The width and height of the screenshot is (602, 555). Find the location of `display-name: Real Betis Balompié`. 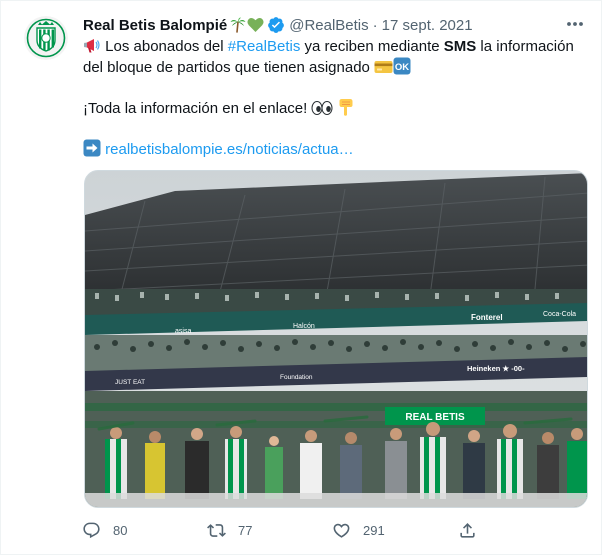

display-name: Real Betis Balompié is located at coordinates (155, 25).